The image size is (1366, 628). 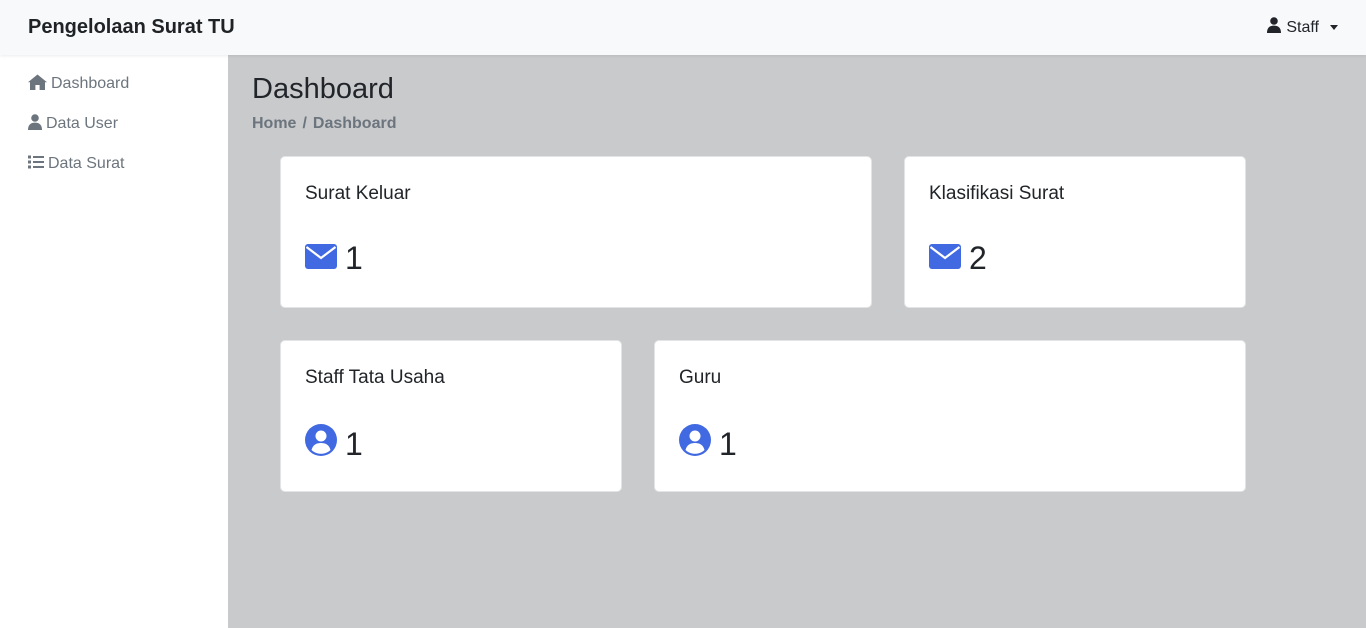 What do you see at coordinates (1075, 232) in the screenshot?
I see `card-klasifikasi-surat: Klasifikasi Surat 2` at bounding box center [1075, 232].